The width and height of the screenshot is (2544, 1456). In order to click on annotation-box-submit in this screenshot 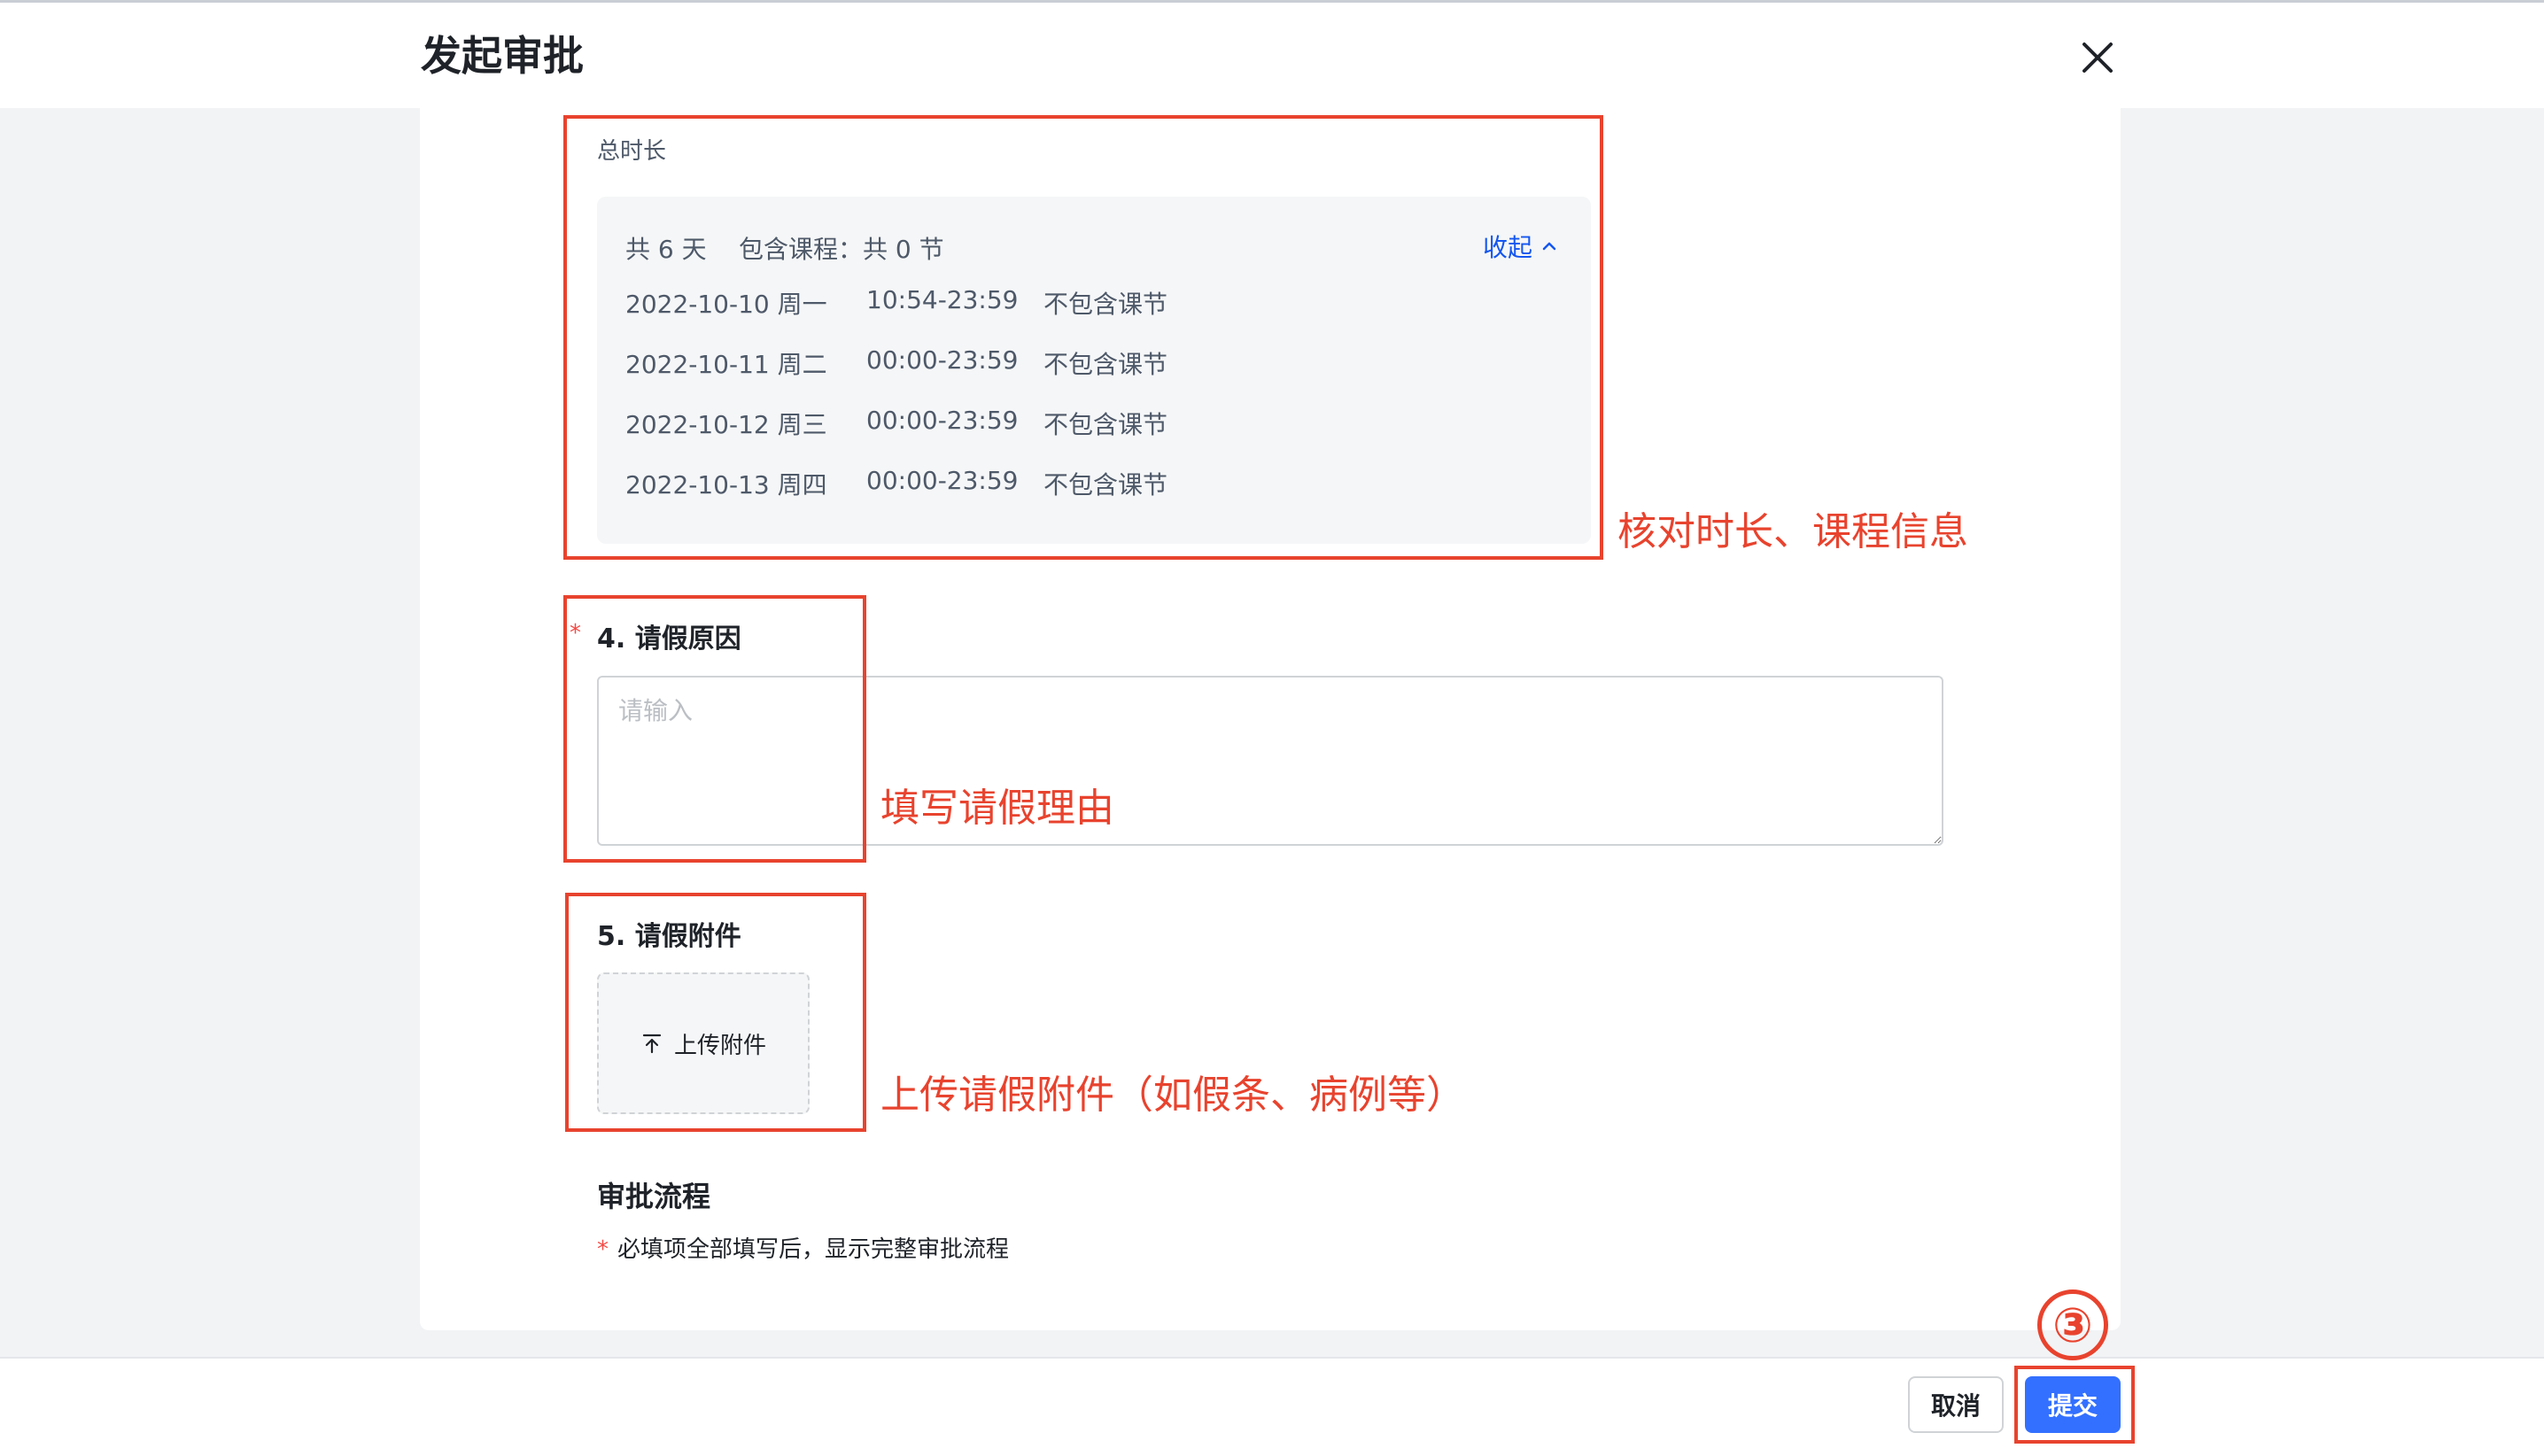, I will do `click(2074, 1405)`.